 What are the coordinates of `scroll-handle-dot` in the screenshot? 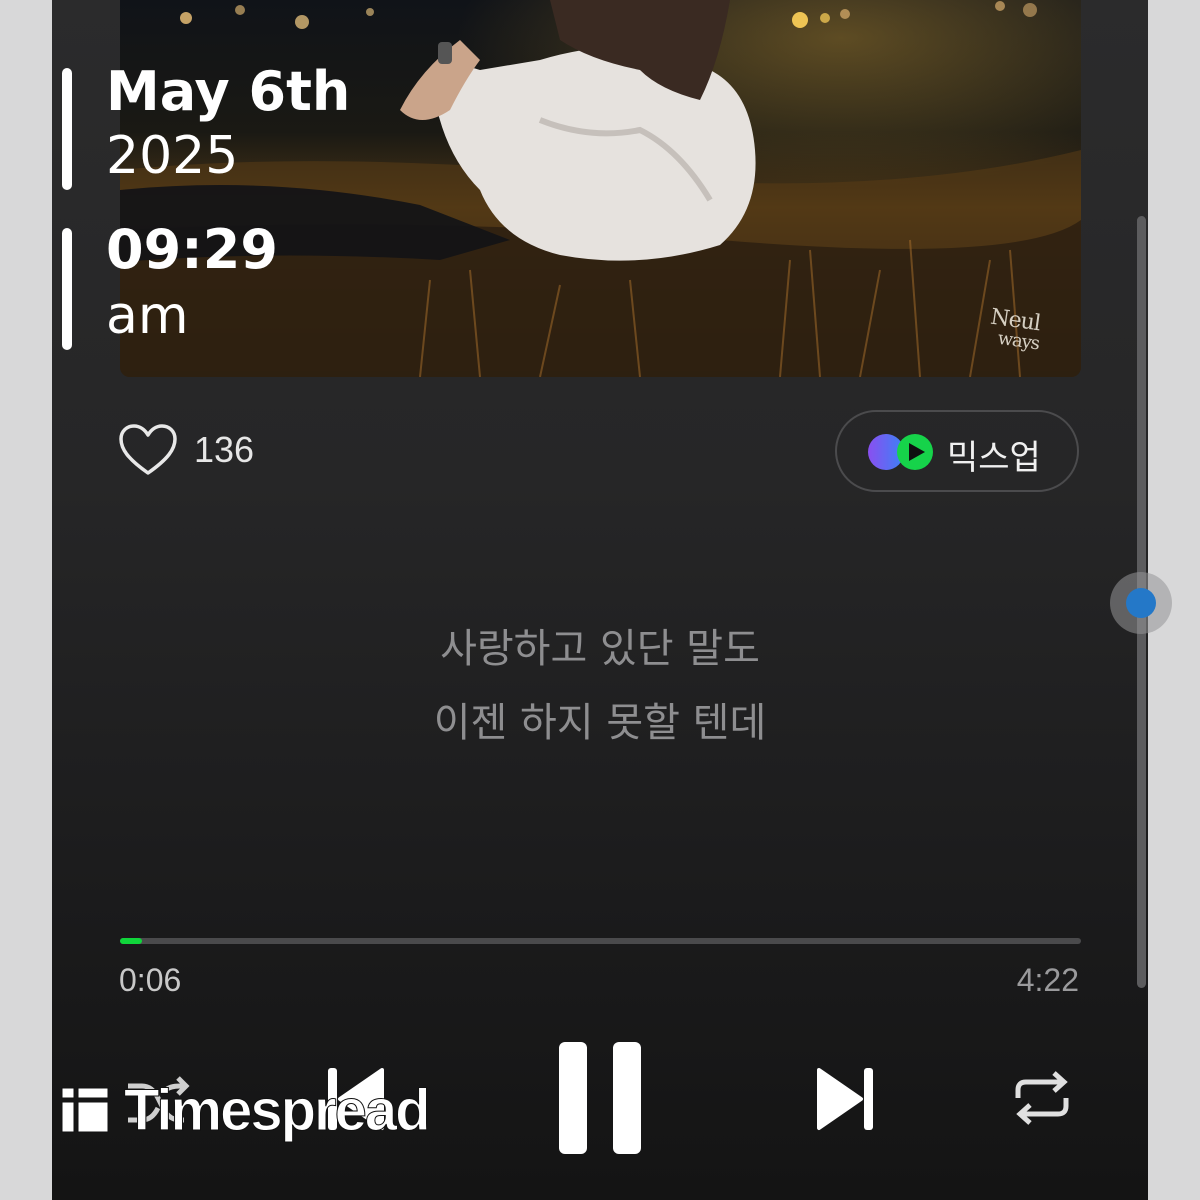 It's located at (1141, 603).